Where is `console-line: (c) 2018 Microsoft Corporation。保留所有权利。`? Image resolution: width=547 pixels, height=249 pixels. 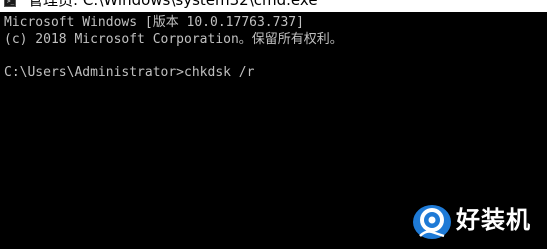
console-line: (c) 2018 Microsoft Corporation。保留所有权利。 is located at coordinates (173, 39).